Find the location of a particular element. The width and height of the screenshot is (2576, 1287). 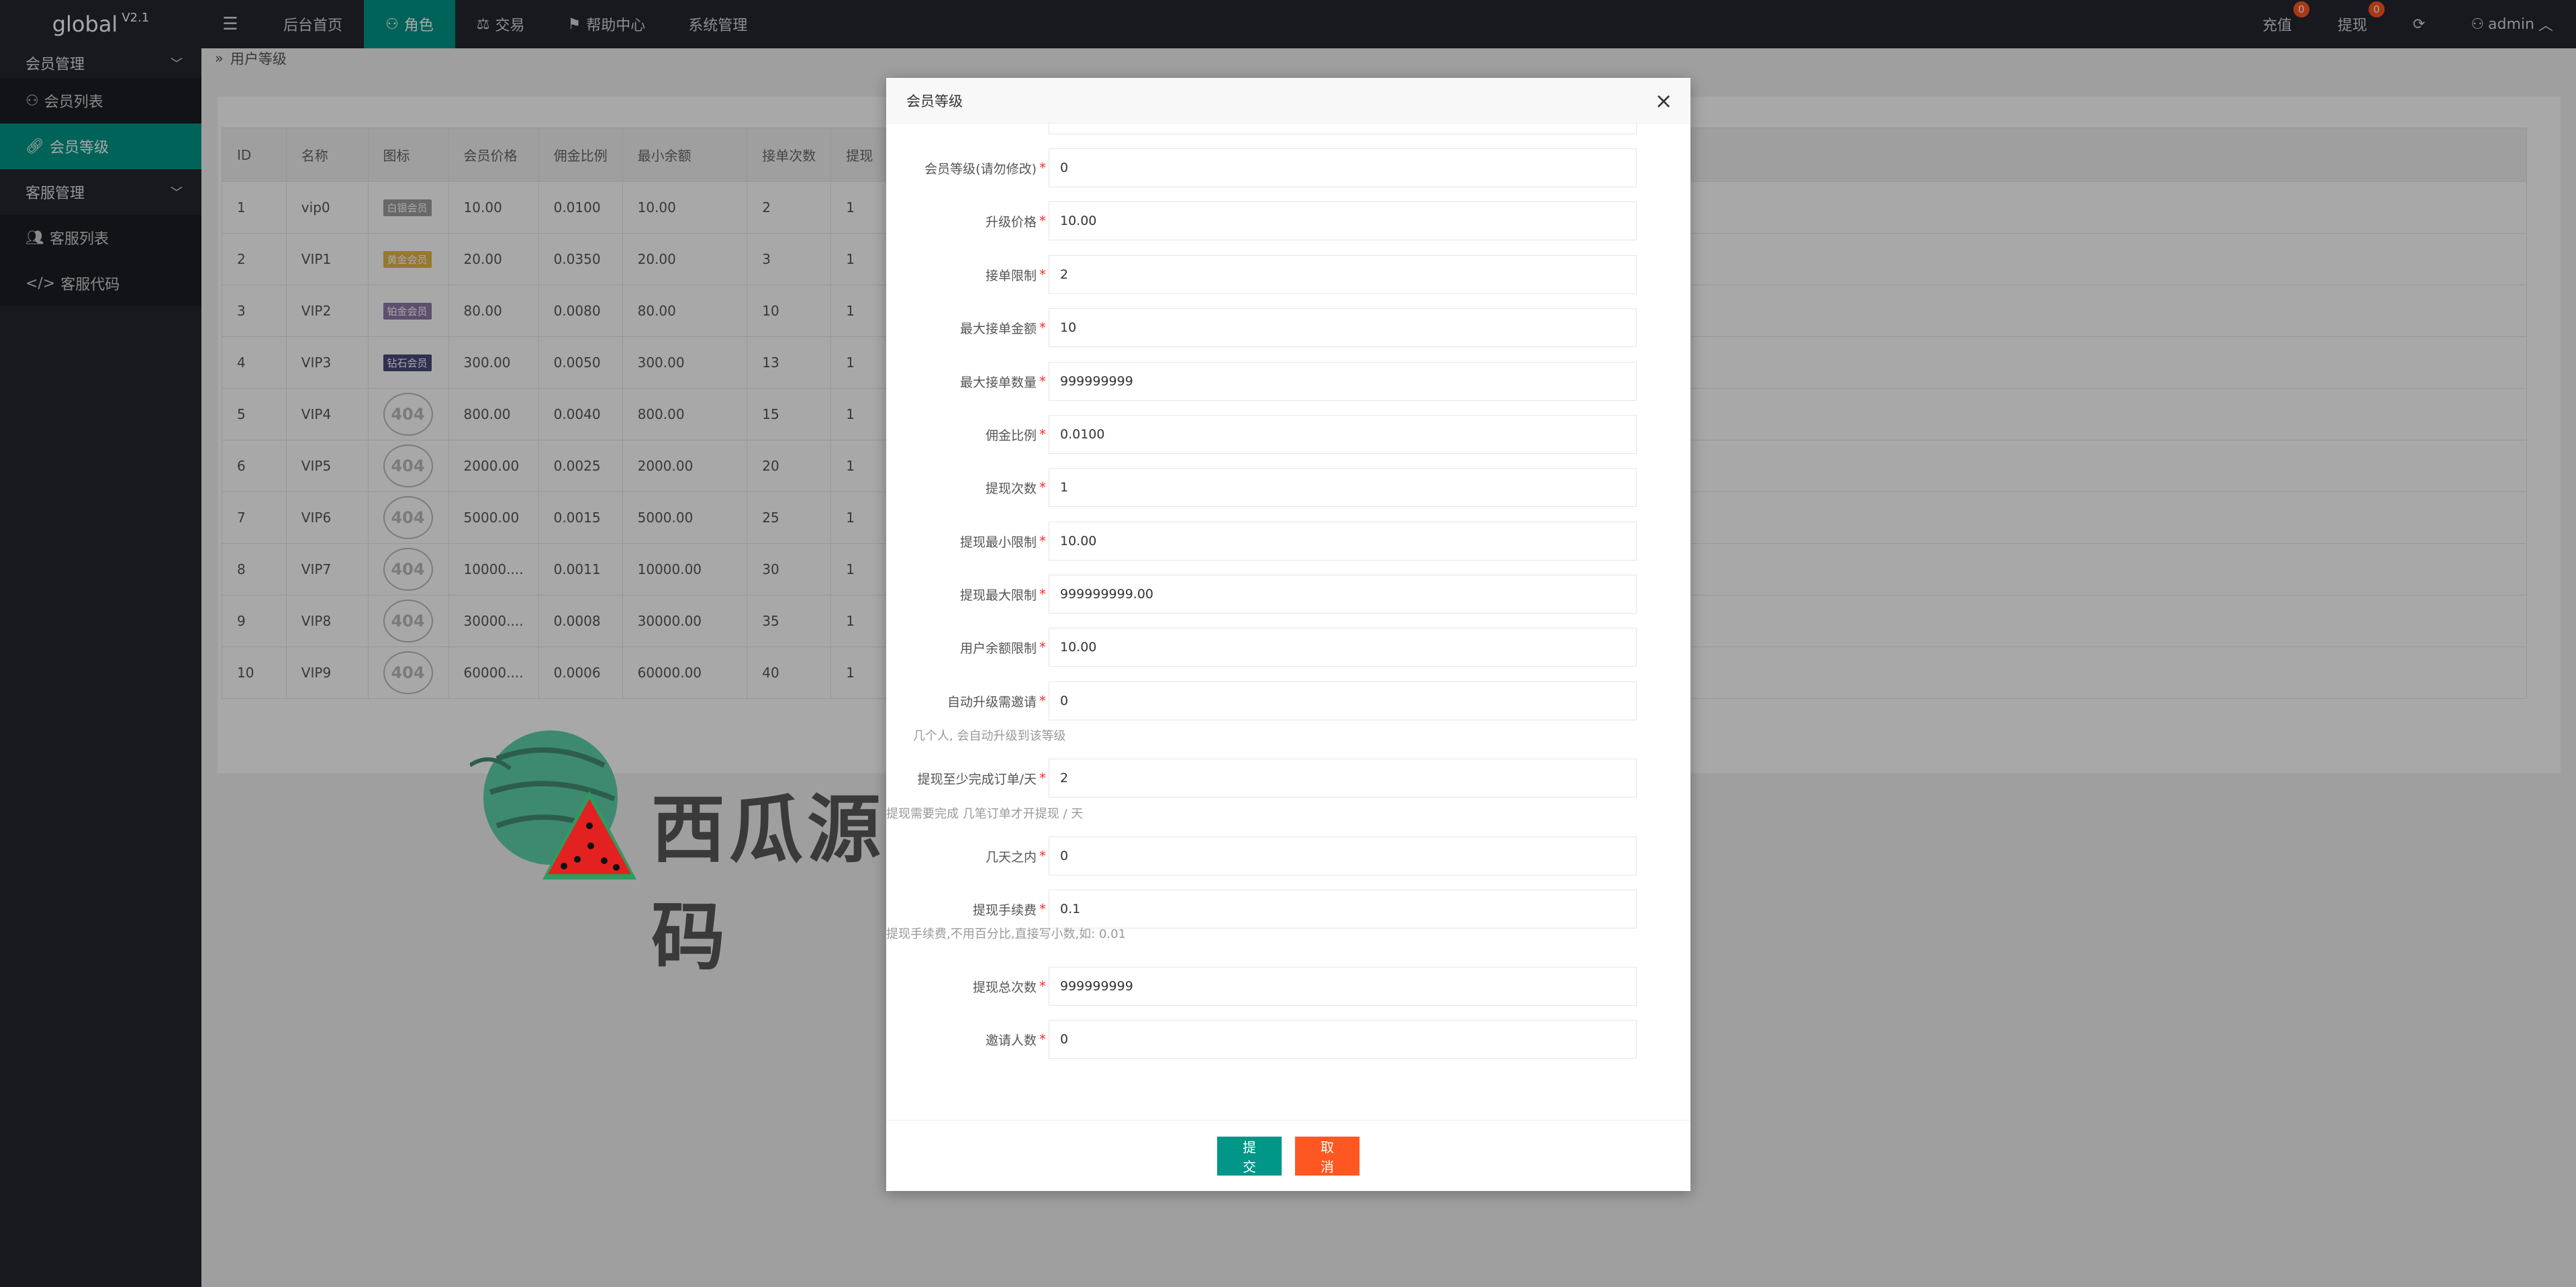

field-label-text: 几天之内 is located at coordinates (1011, 857).